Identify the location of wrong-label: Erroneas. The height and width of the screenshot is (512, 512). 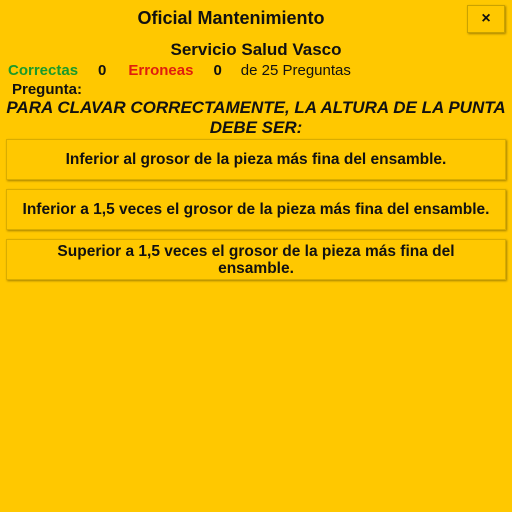
(161, 70).